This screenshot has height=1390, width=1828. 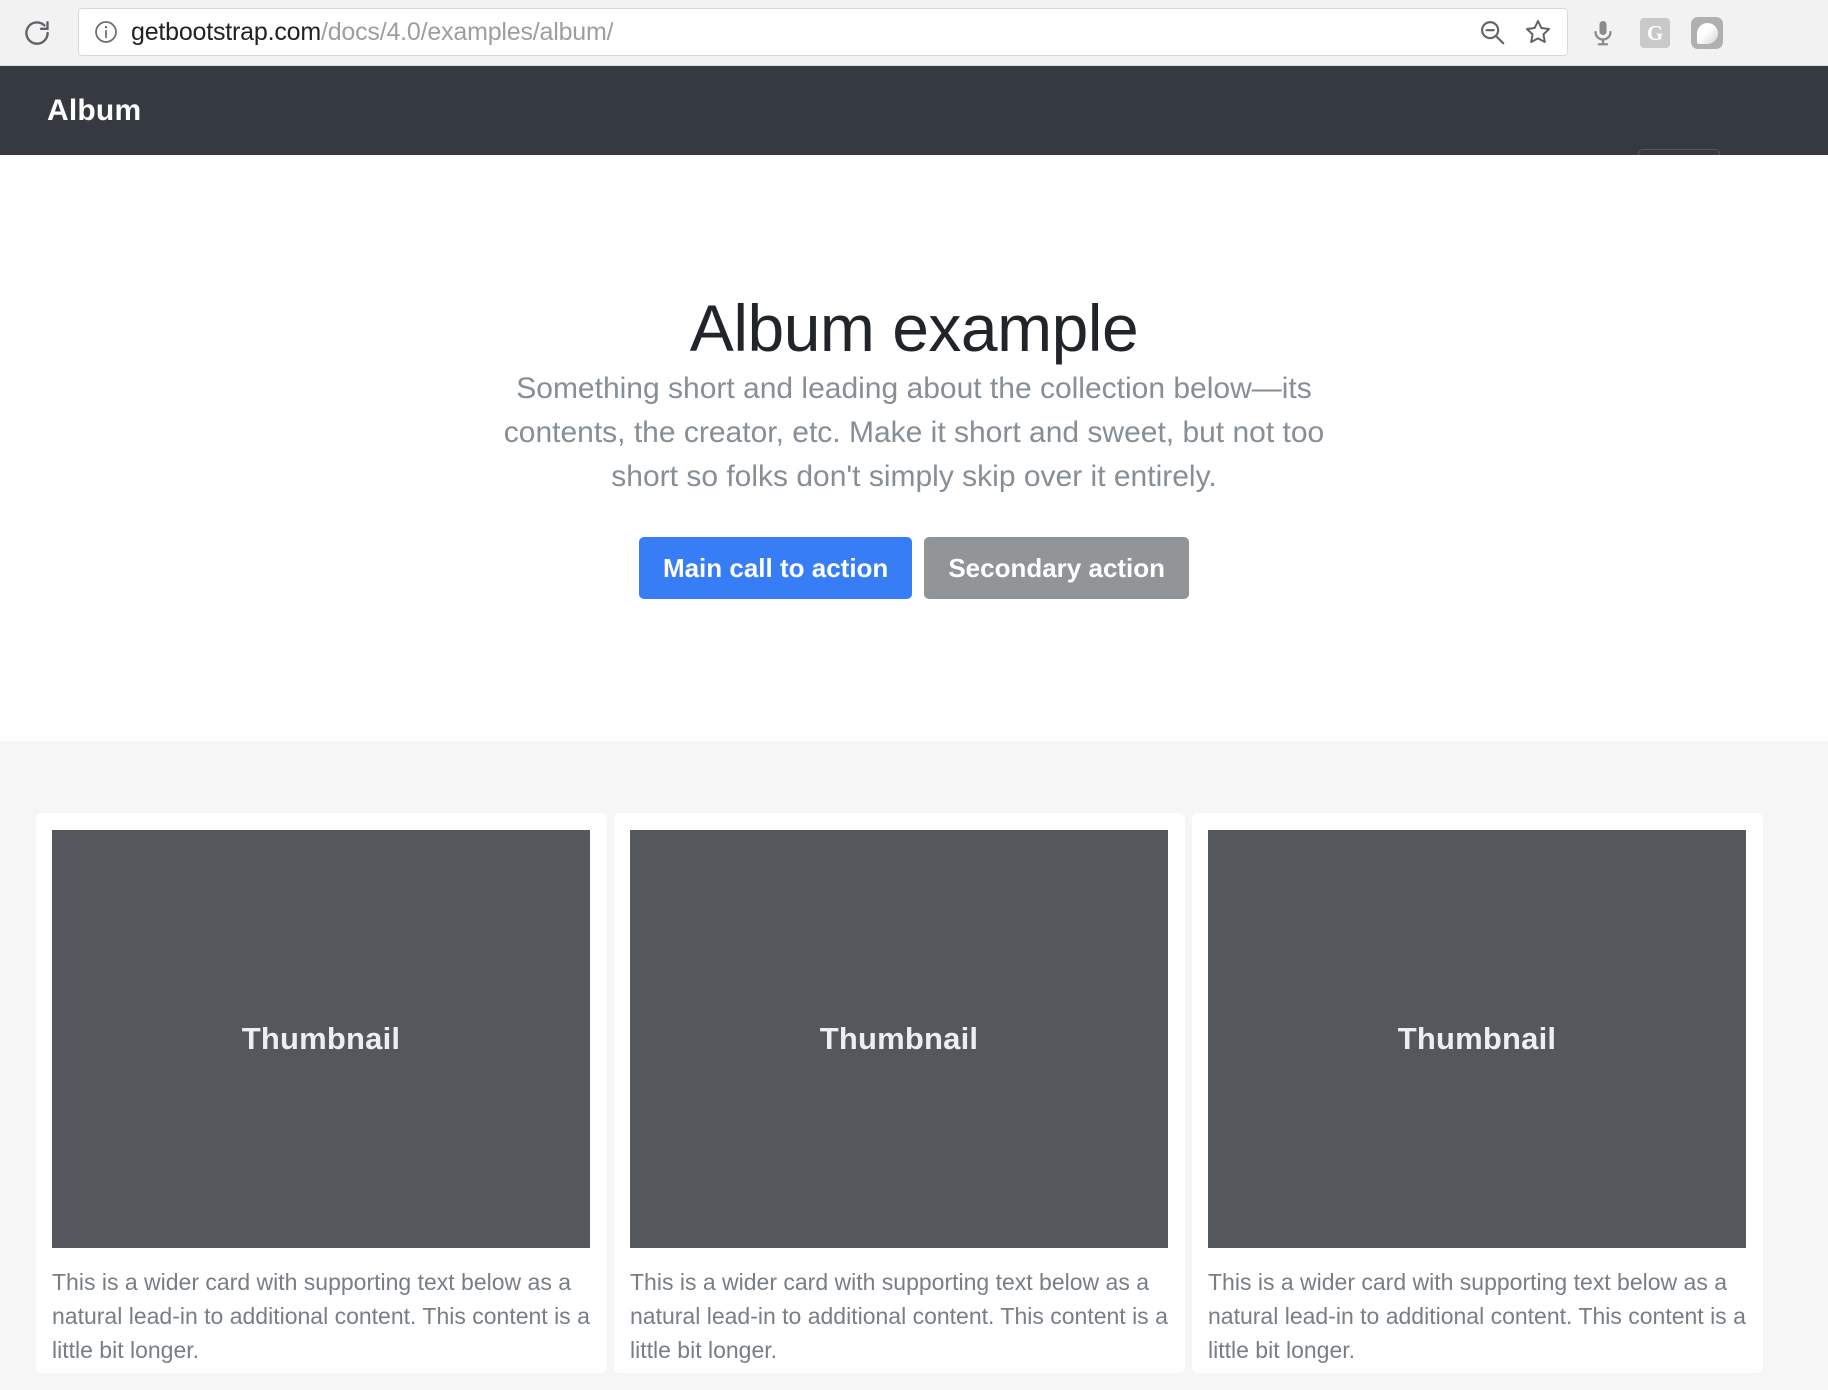 I want to click on reload-icon, so click(x=37, y=33).